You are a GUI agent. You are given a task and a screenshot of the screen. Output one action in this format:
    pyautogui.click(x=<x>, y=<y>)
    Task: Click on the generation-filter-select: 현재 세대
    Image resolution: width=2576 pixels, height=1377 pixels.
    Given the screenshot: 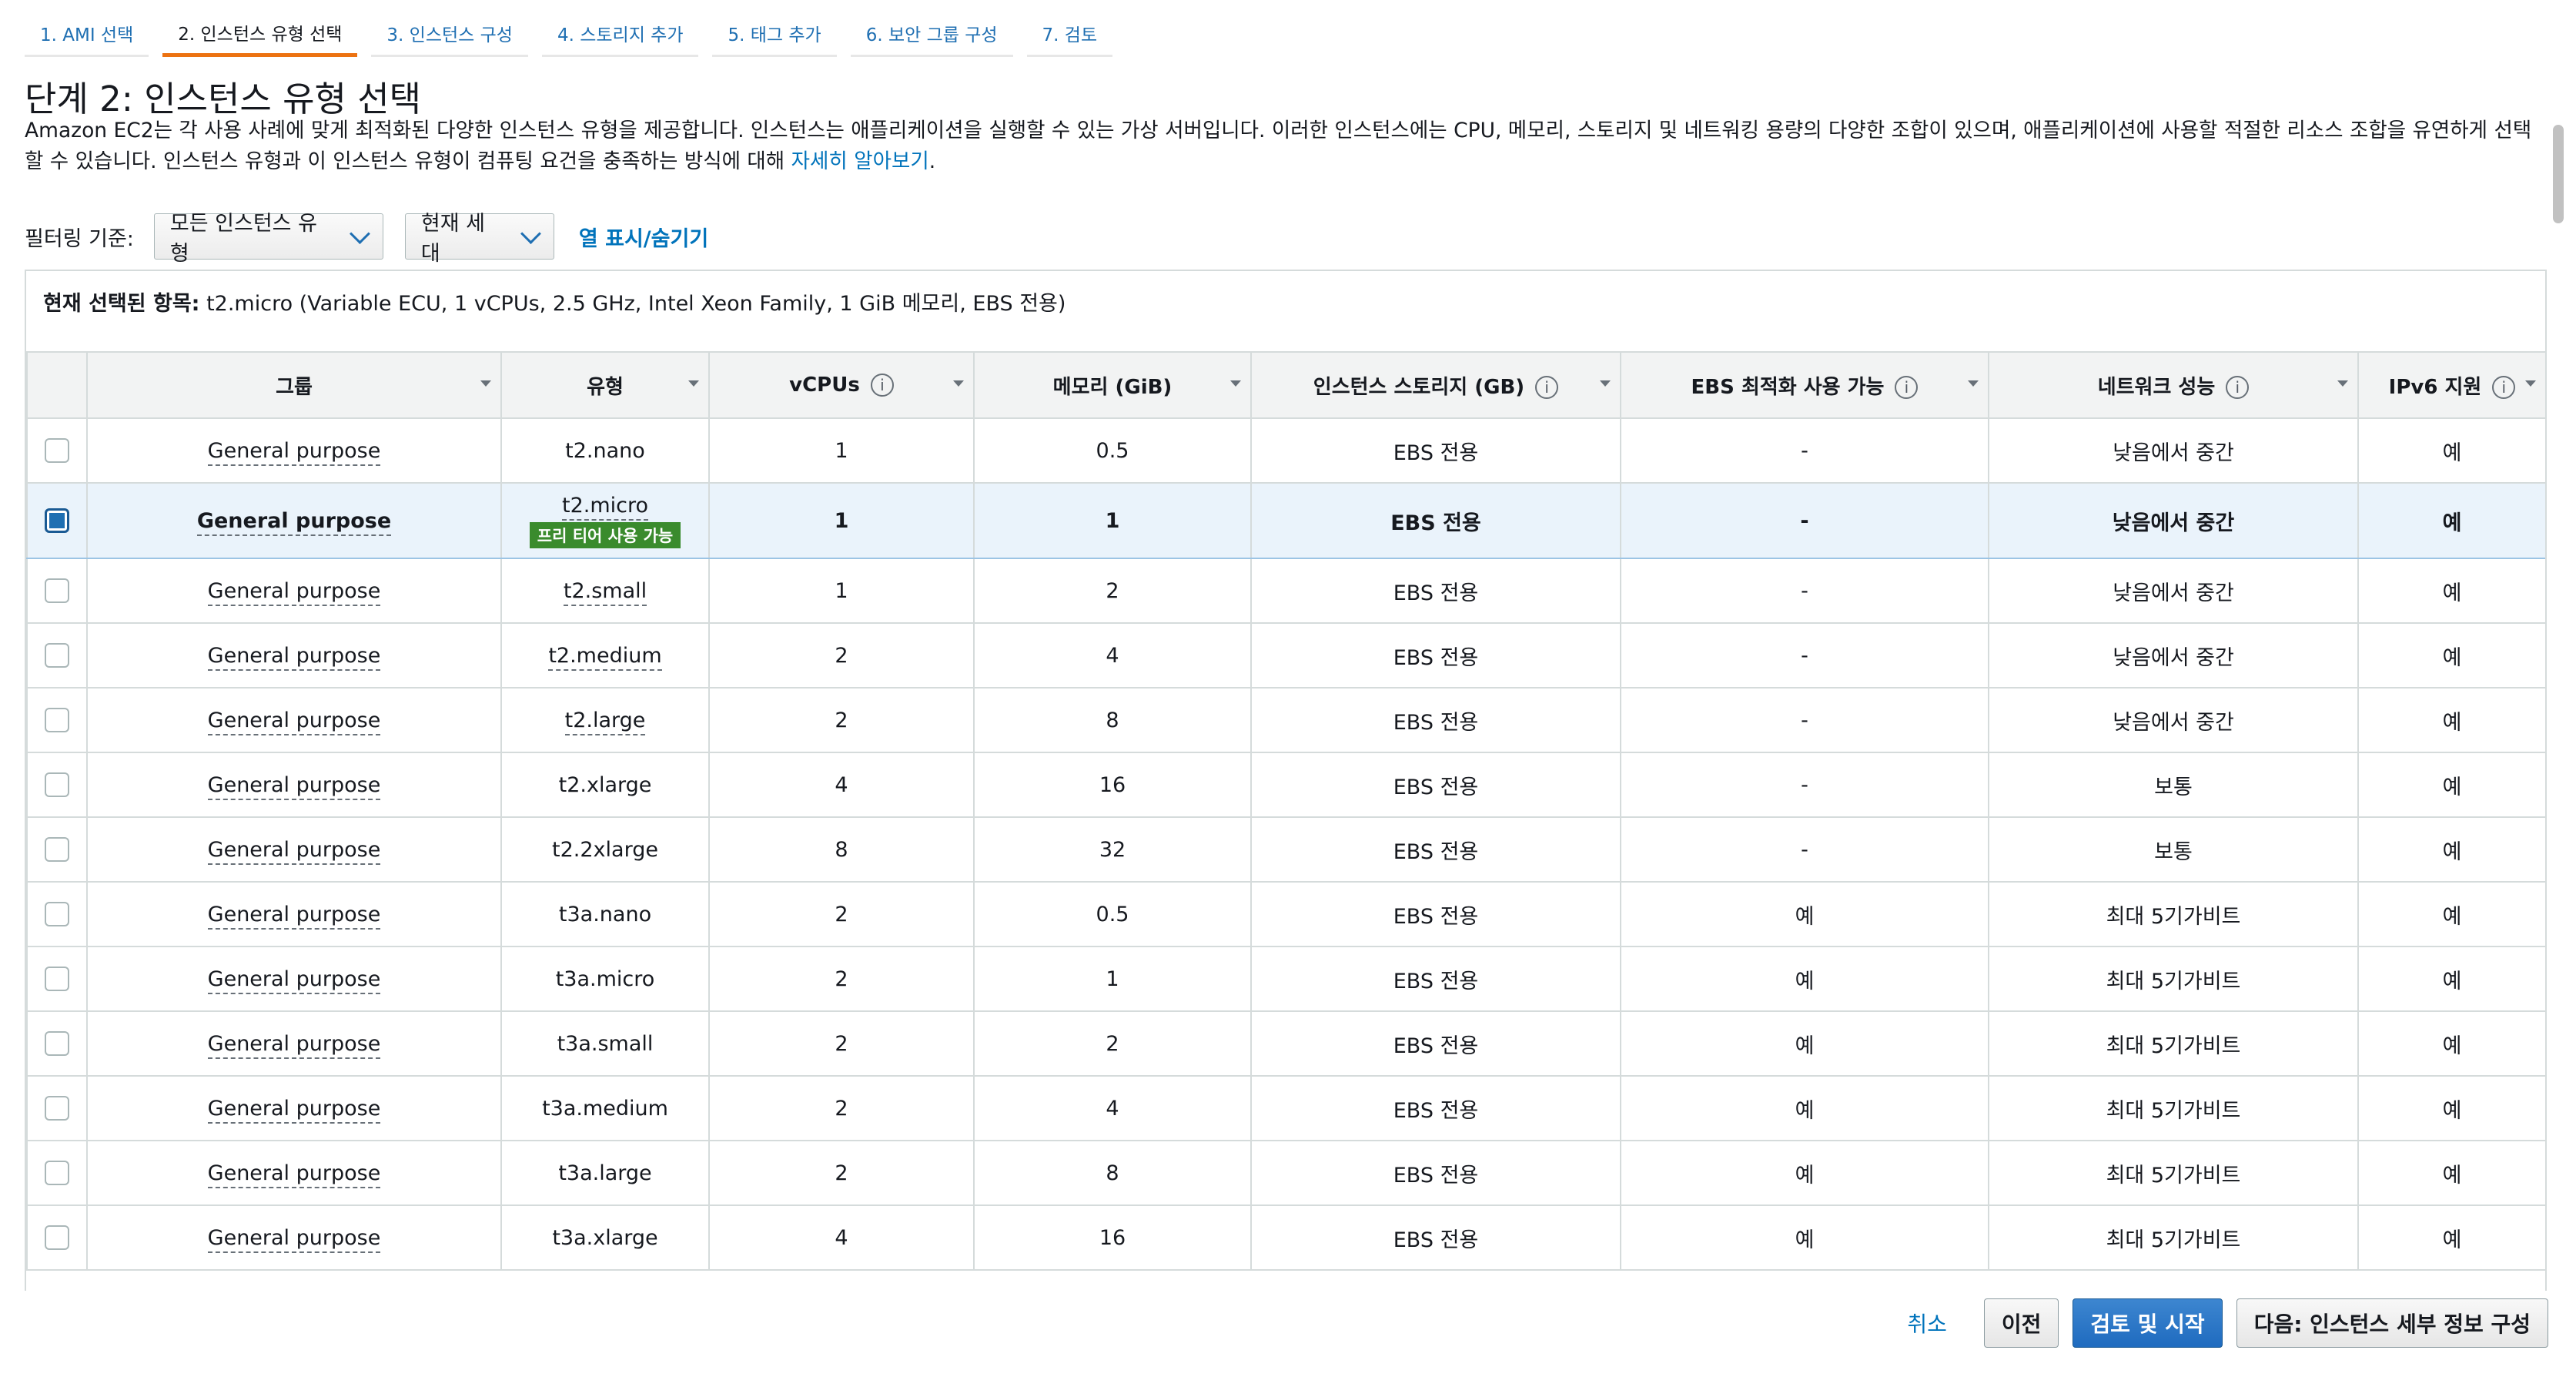 What is the action you would take?
    pyautogui.click(x=479, y=239)
    